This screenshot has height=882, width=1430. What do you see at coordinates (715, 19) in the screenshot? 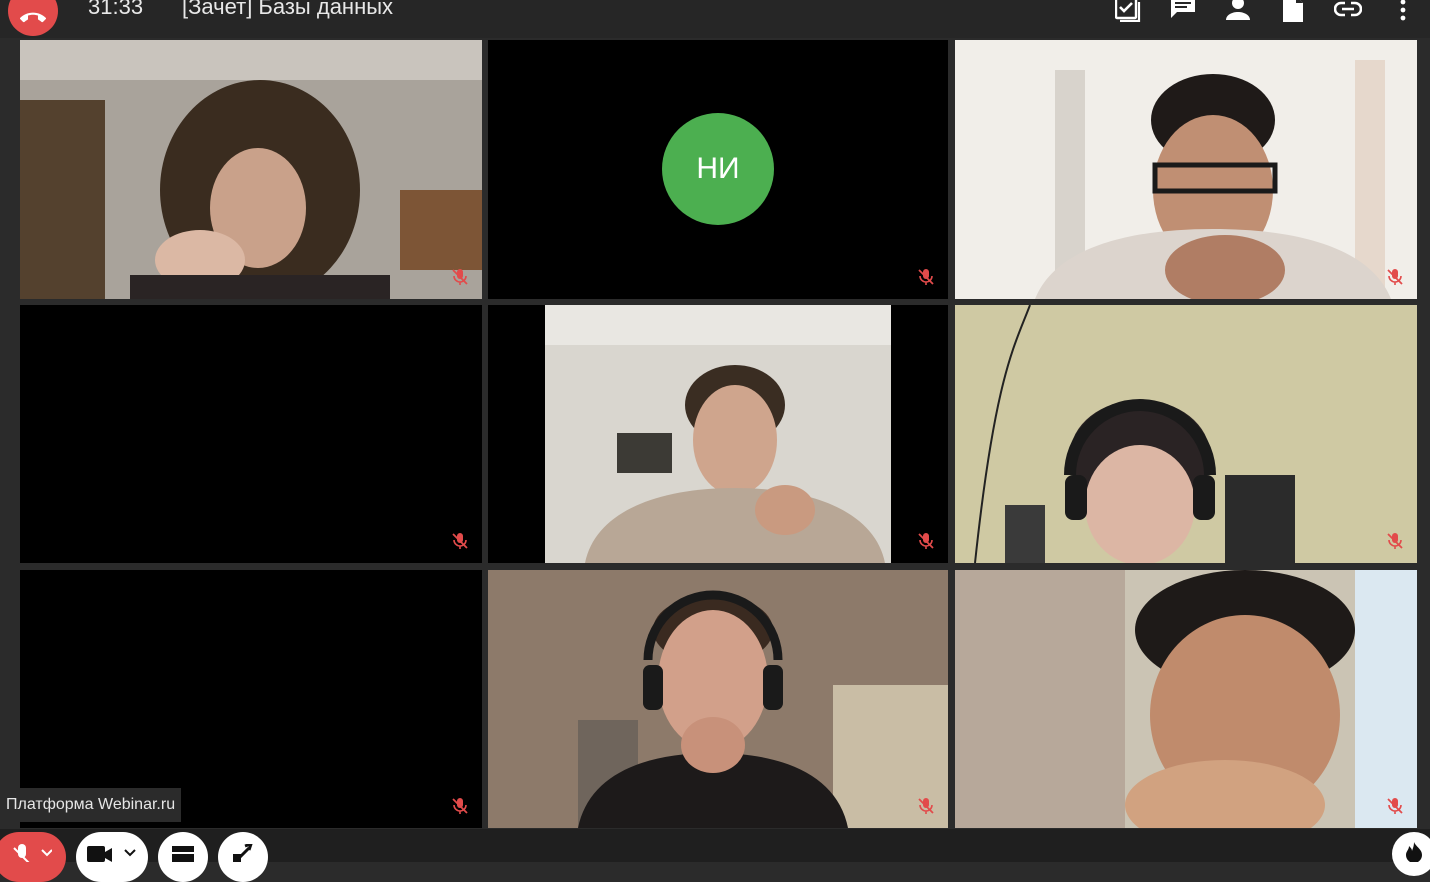
I see `top-bar: 31:33 [Зачет] Базы данных` at bounding box center [715, 19].